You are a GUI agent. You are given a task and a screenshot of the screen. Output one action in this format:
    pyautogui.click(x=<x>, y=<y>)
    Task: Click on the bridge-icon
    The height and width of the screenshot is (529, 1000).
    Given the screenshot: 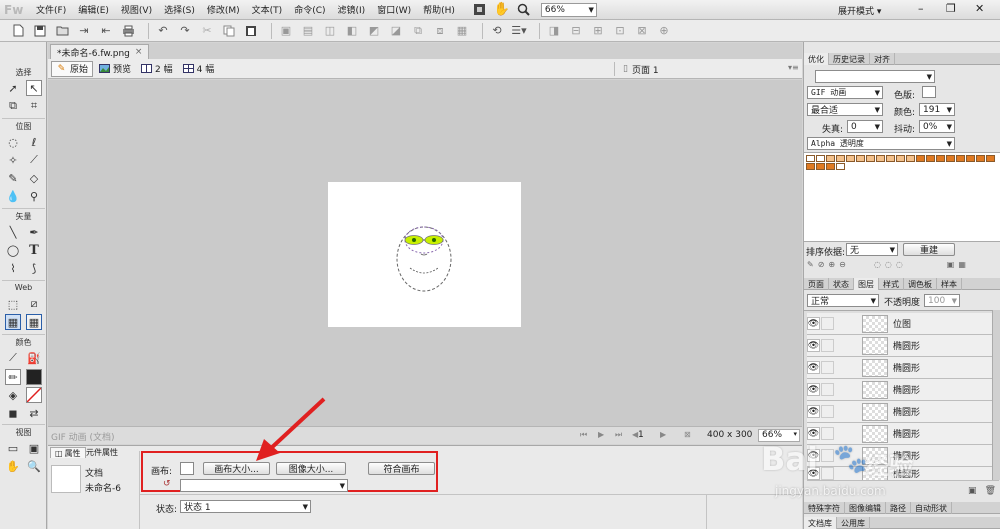 What is the action you would take?
    pyautogui.click(x=480, y=10)
    